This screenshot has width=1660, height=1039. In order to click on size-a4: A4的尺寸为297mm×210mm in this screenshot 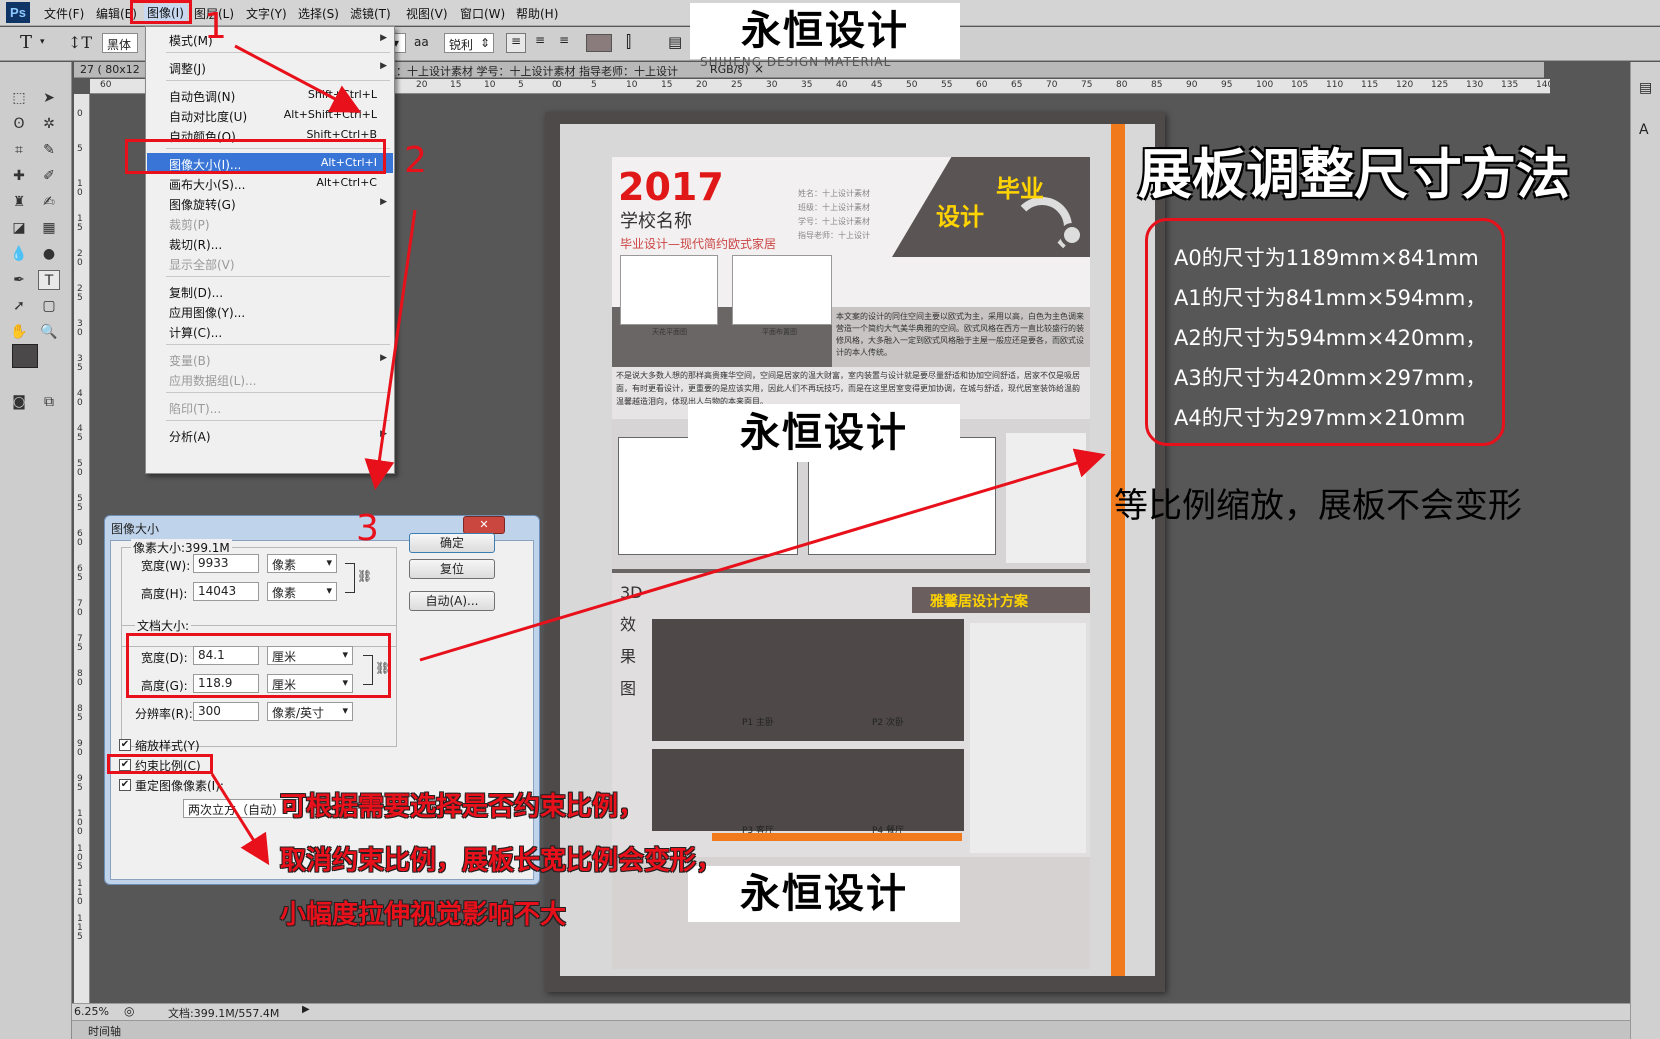, I will do `click(1320, 418)`.